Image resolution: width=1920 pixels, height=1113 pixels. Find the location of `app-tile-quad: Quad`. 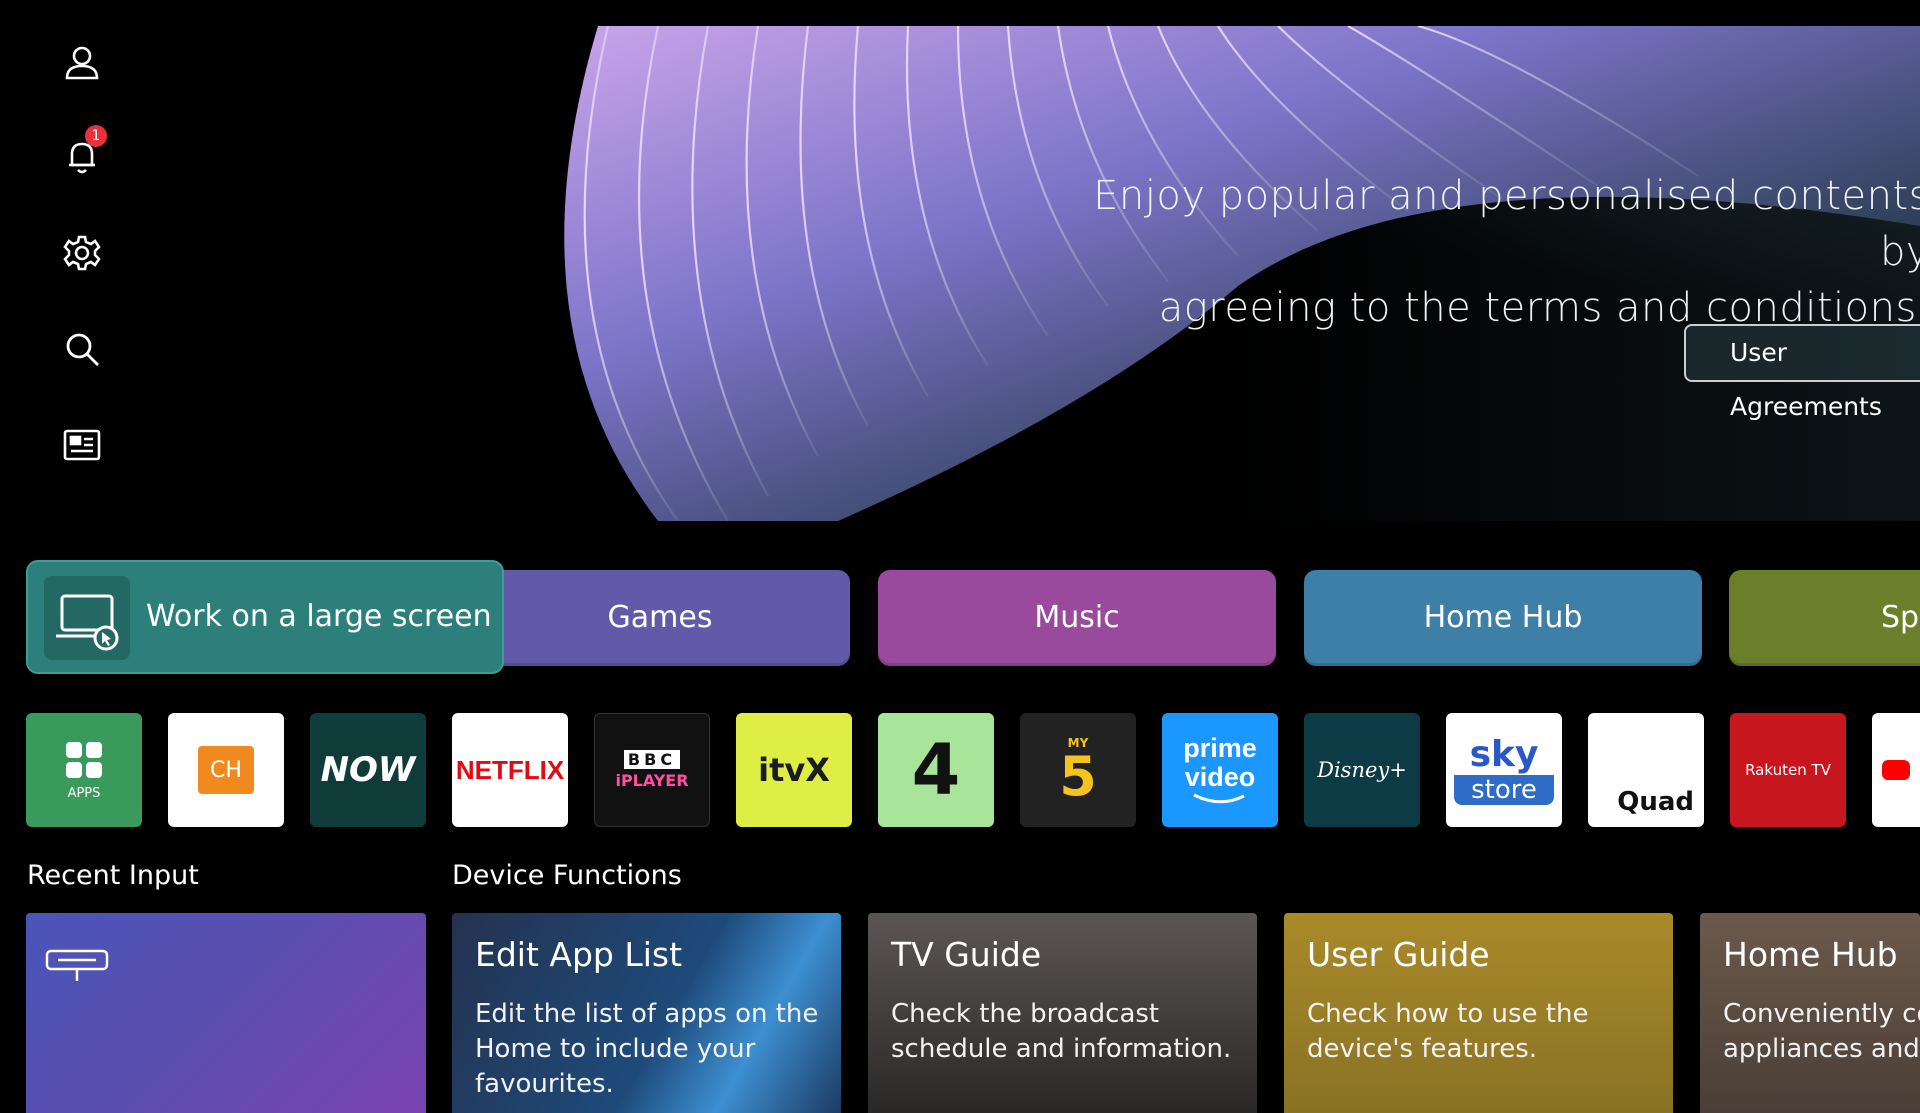

app-tile-quad: Quad is located at coordinates (1646, 770).